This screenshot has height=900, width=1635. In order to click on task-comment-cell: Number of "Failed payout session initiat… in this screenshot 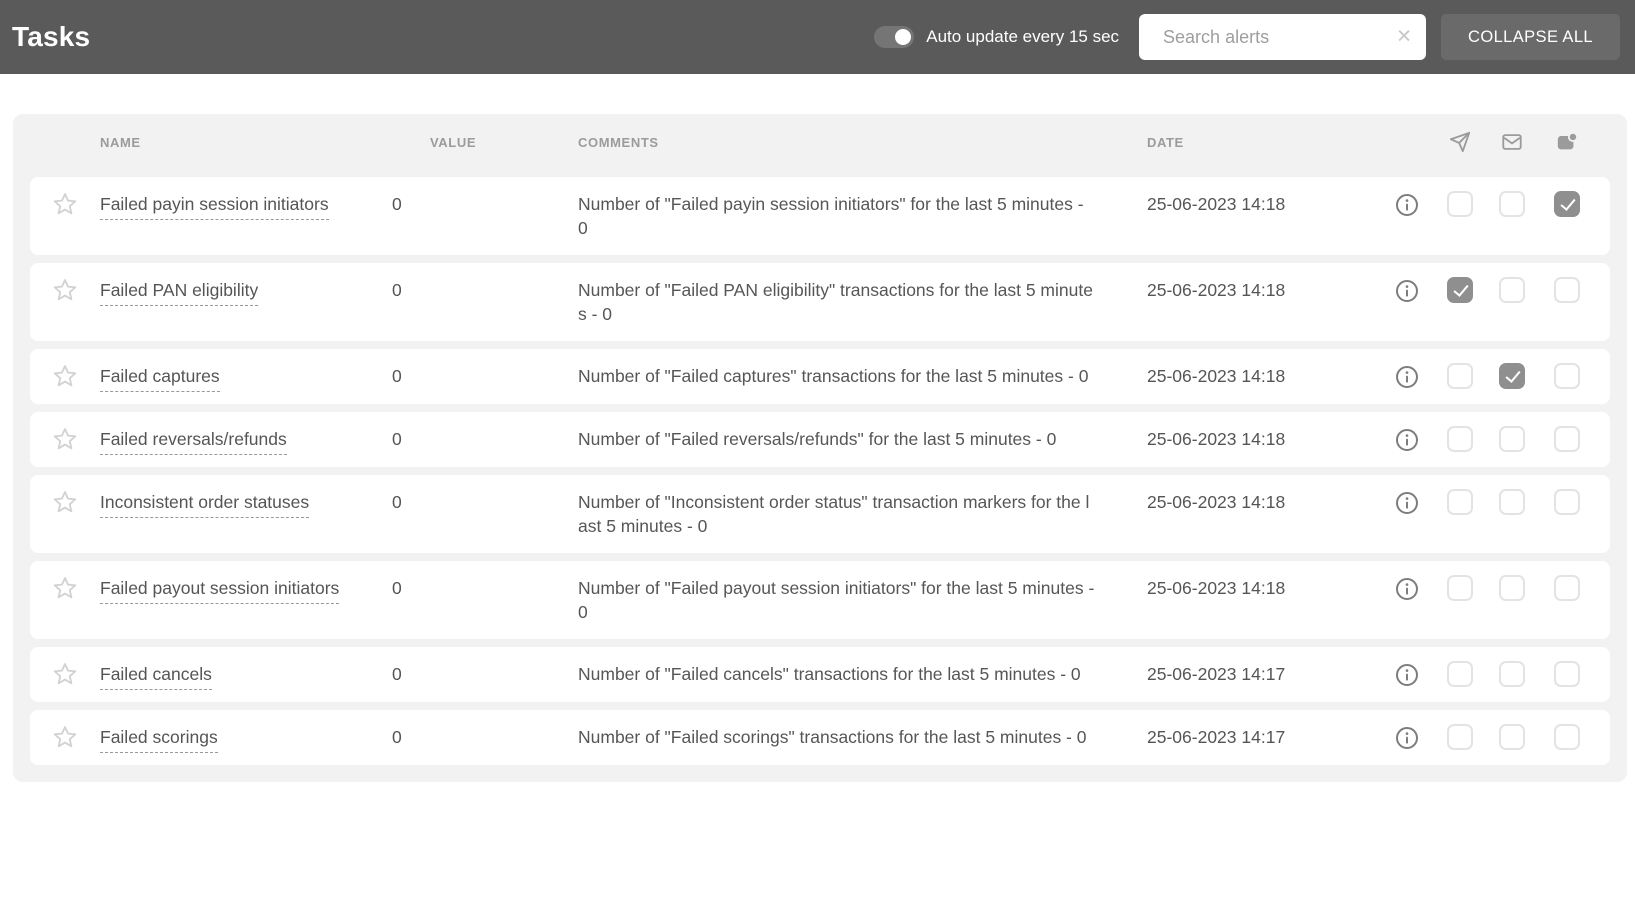, I will do `click(862, 600)`.